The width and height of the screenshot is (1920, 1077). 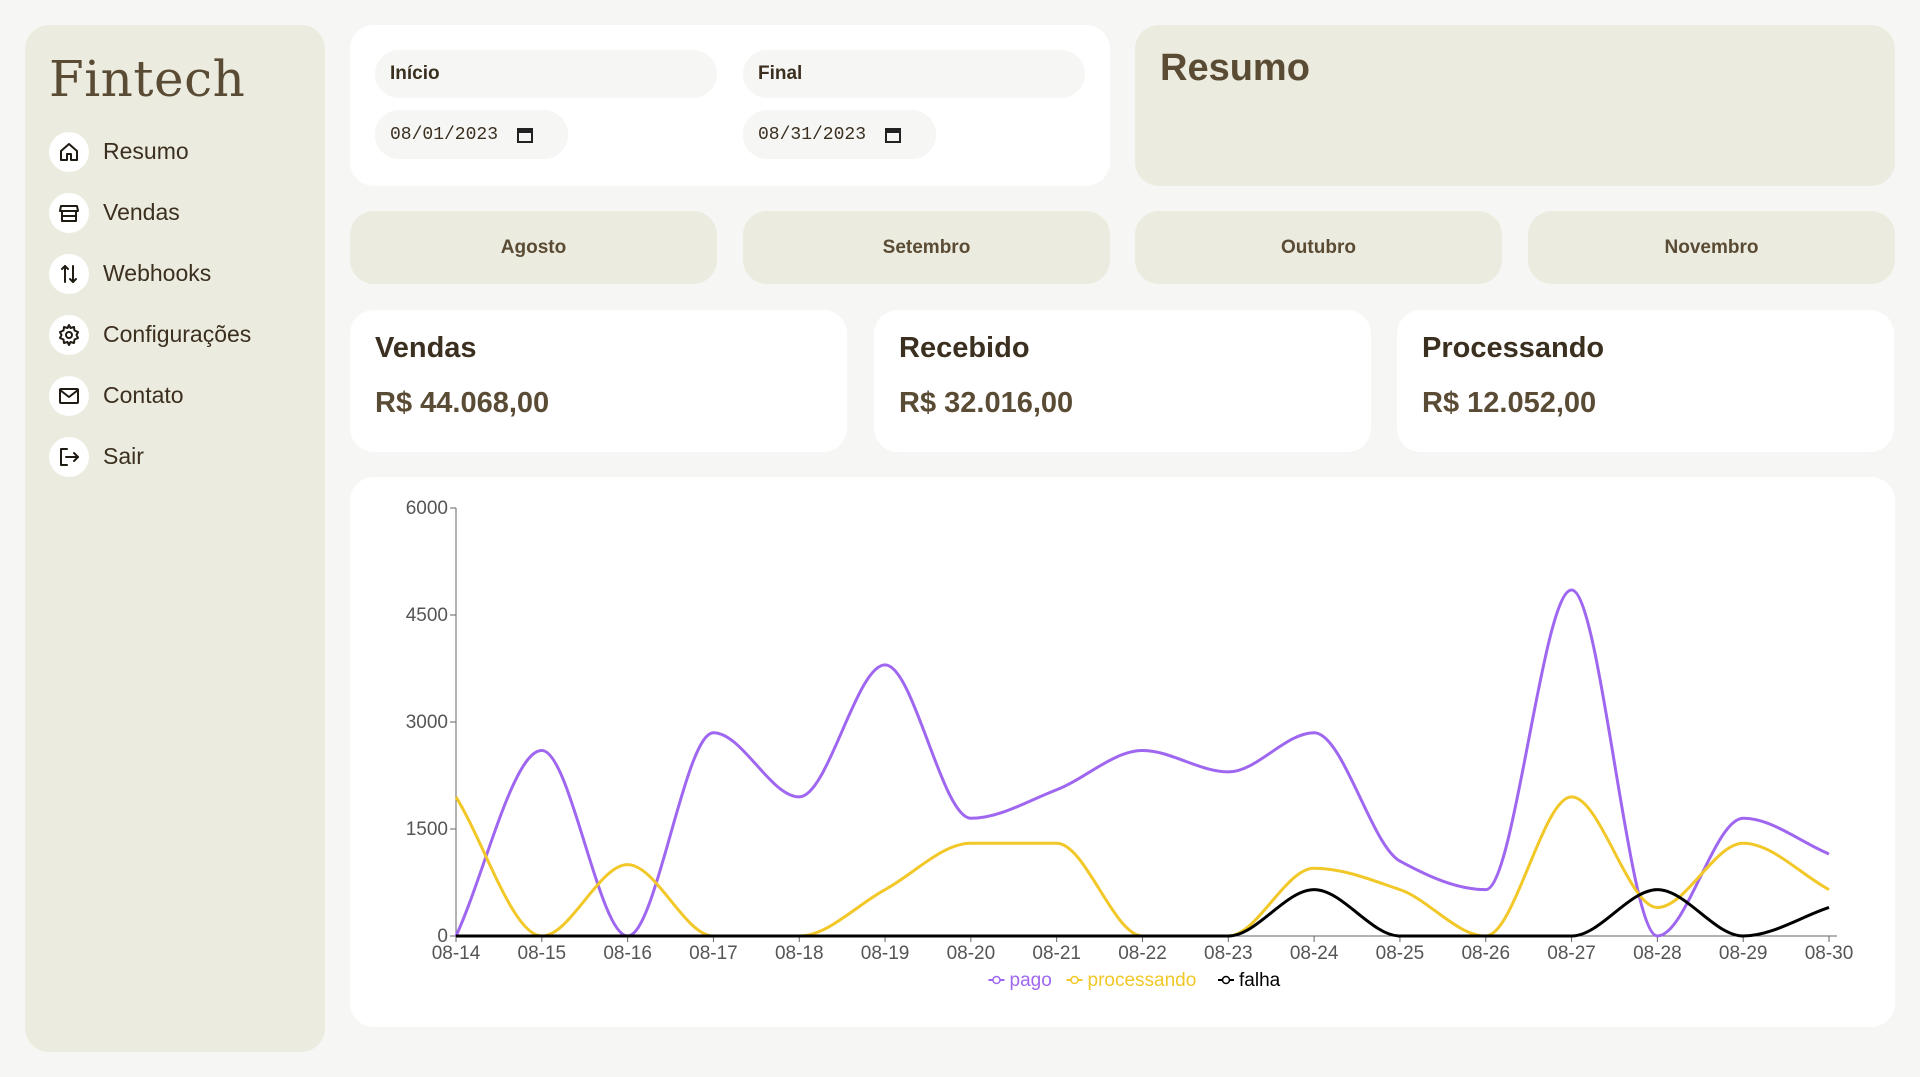 What do you see at coordinates (69, 273) in the screenshot?
I see `arrows-updown-icon` at bounding box center [69, 273].